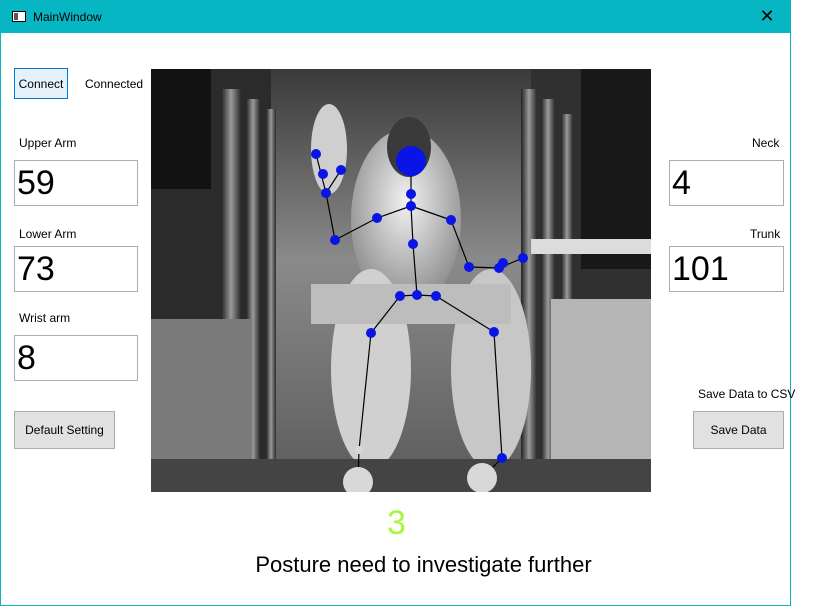 The image size is (819, 608). Describe the element at coordinates (48, 234) in the screenshot. I see `lower-arm-label: Lower Arm` at that location.